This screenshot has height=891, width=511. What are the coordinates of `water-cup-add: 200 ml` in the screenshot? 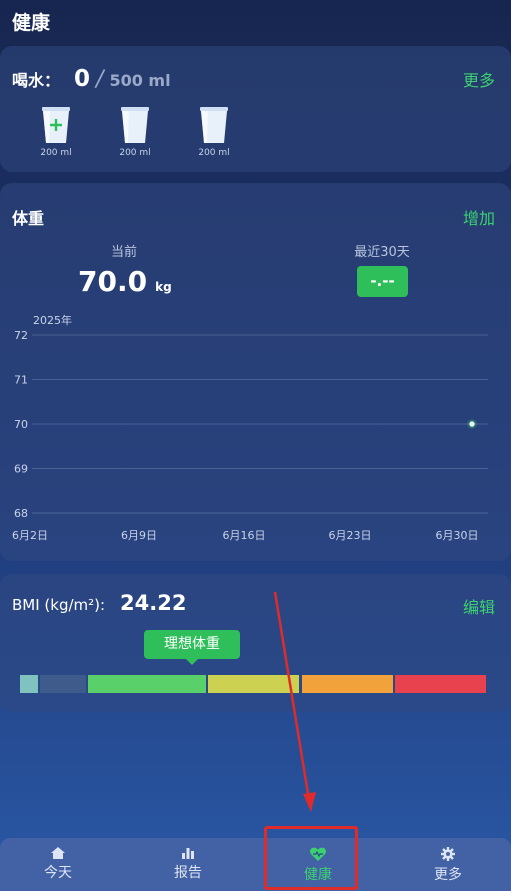 It's located at (56, 132).